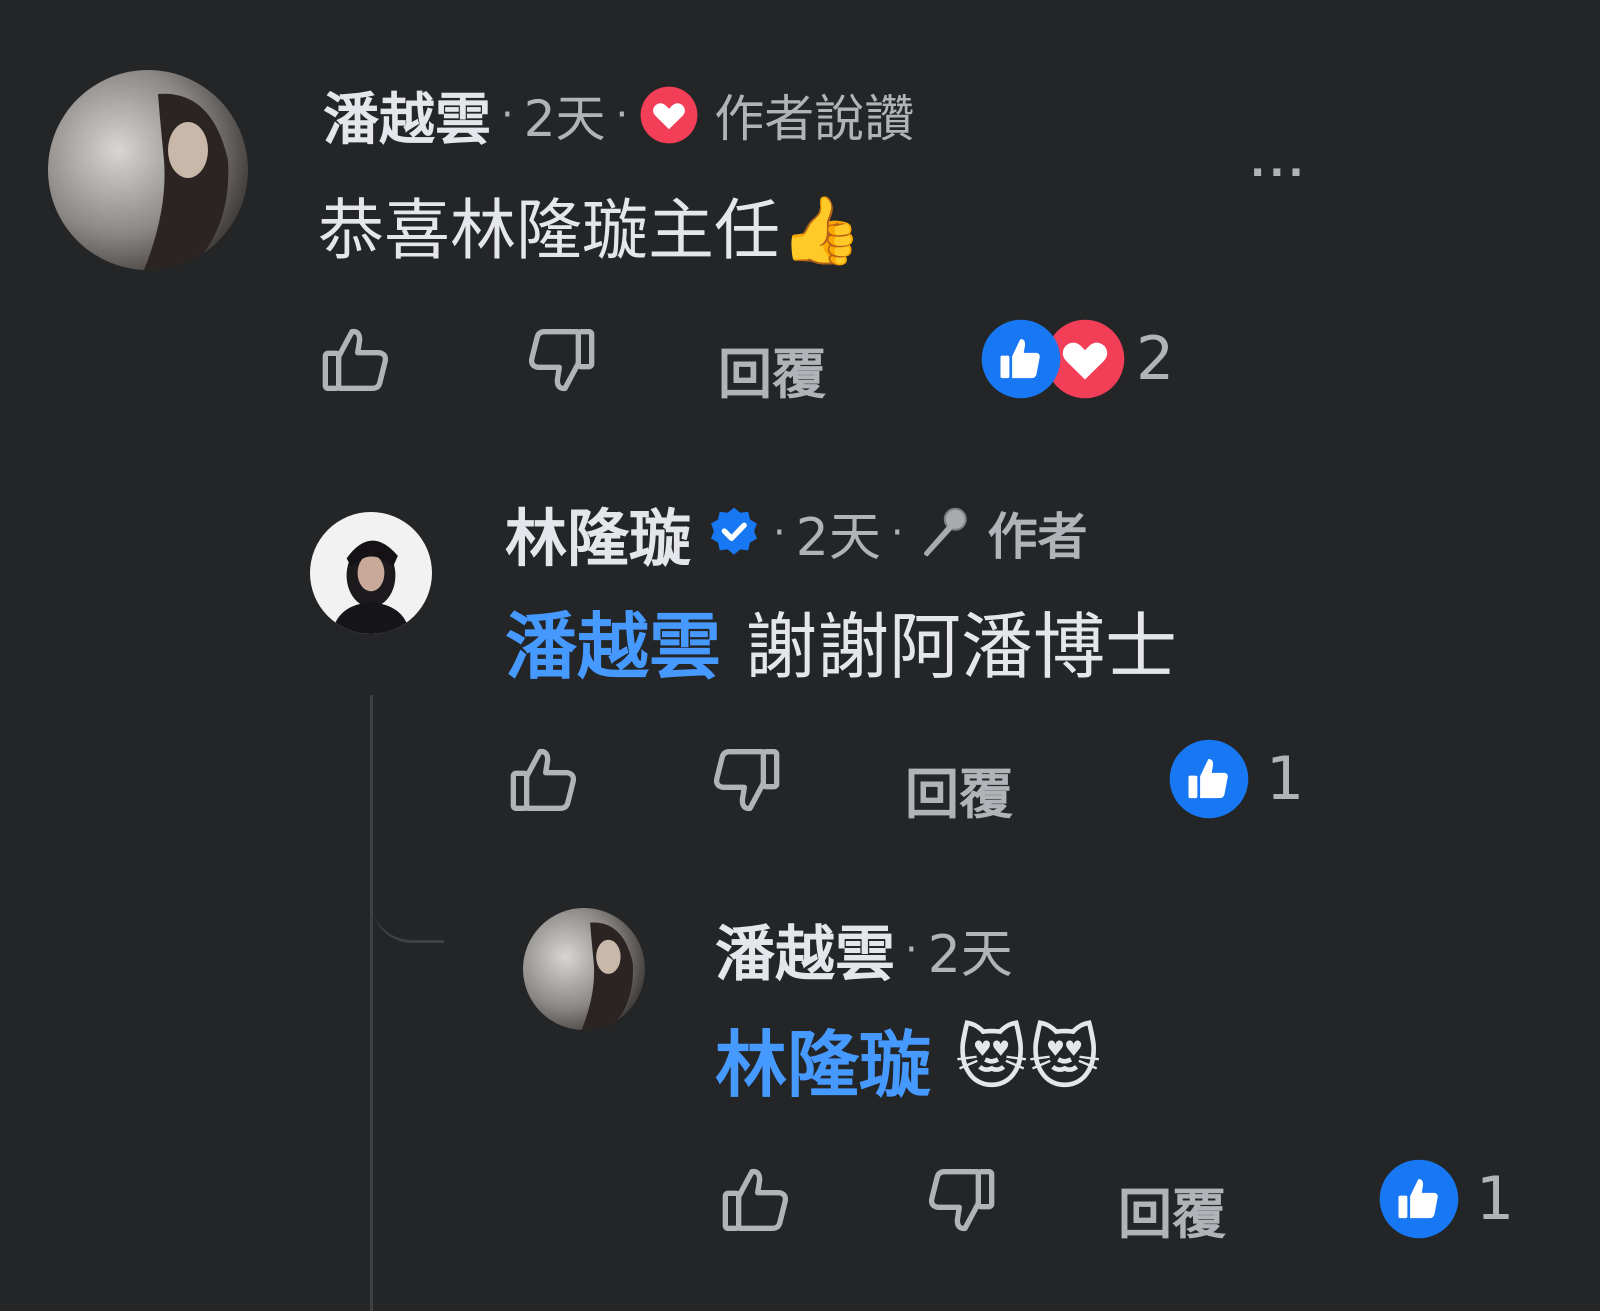 The height and width of the screenshot is (1311, 1600). What do you see at coordinates (408, 911) in the screenshot?
I see `thread-branch` at bounding box center [408, 911].